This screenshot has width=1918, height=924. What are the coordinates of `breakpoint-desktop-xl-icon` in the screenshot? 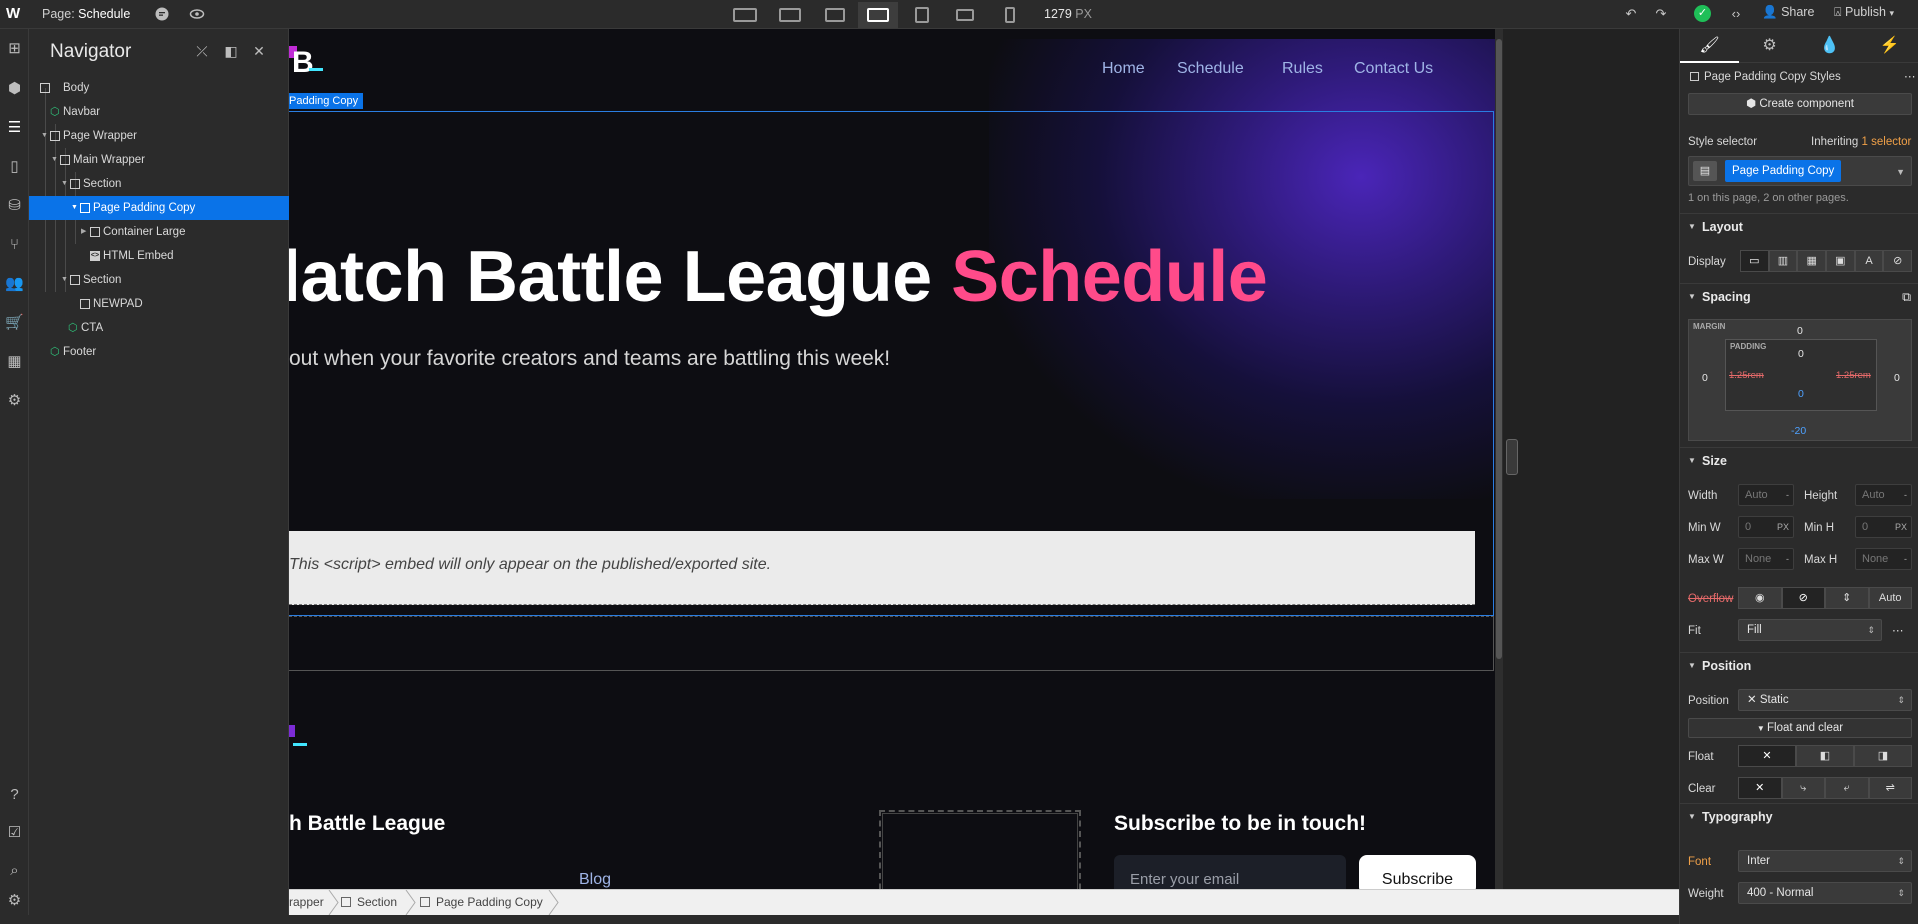 It's located at (790, 15).